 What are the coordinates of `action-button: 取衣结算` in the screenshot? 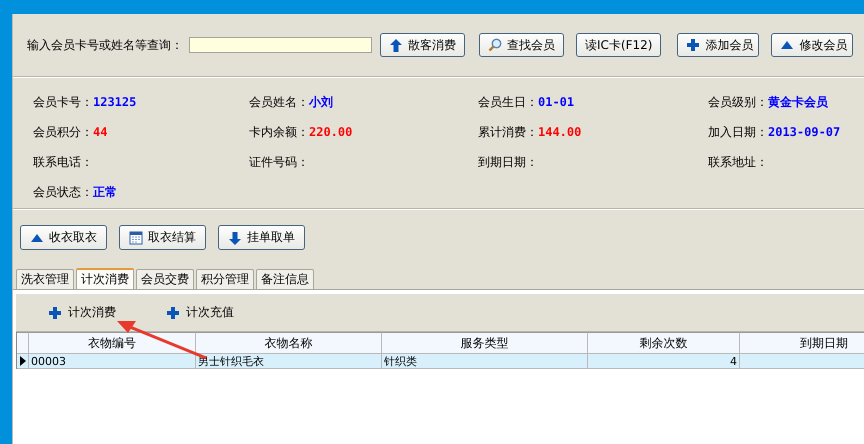 It's located at (162, 237).